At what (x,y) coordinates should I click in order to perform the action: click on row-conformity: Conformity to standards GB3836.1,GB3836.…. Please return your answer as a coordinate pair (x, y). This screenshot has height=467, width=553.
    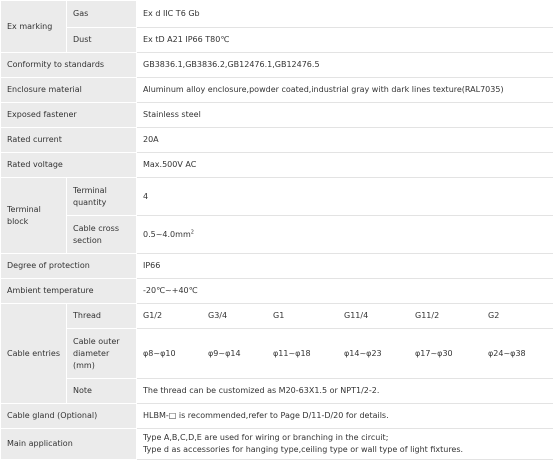
    Looking at the image, I should click on (276, 65).